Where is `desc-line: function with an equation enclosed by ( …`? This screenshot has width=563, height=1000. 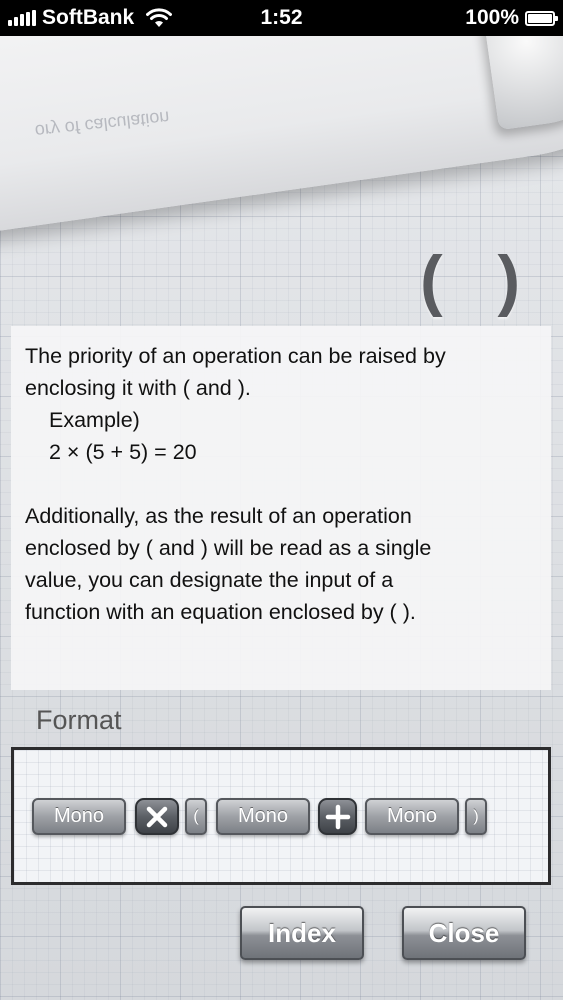
desc-line: function with an equation enclosed by ( … is located at coordinates (220, 612).